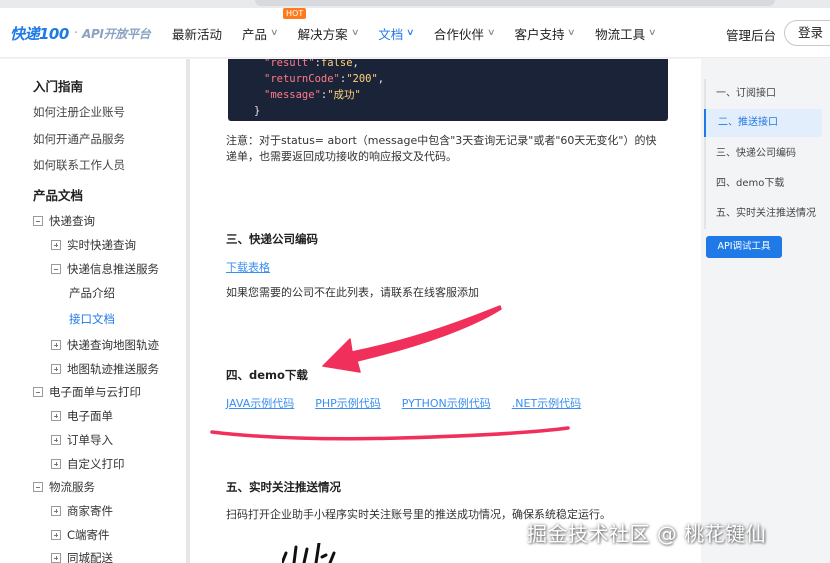 The image size is (830, 563). I want to click on tree-eorder: 电子面单, so click(82, 416).